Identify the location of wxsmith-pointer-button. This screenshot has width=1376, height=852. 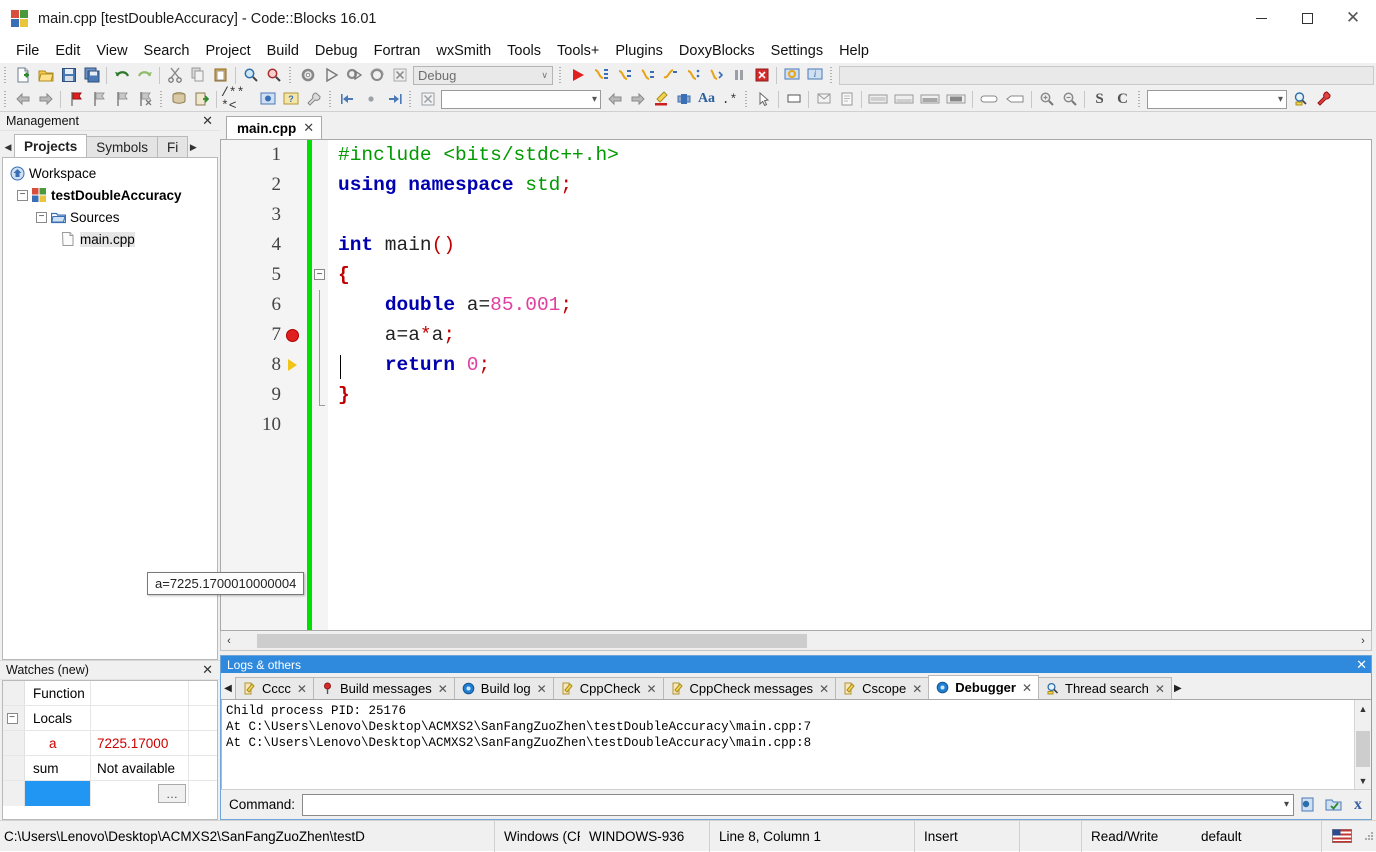
(763, 99).